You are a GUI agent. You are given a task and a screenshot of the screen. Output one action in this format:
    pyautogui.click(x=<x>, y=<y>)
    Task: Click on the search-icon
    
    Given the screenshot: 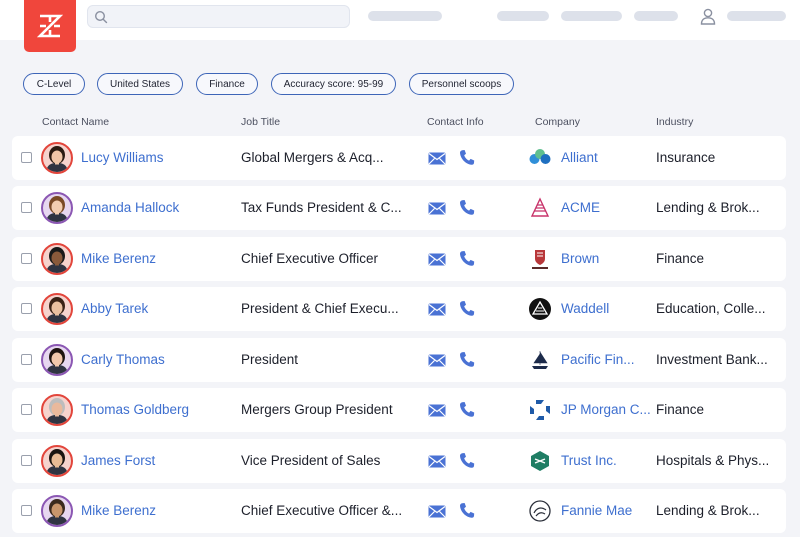 What is the action you would take?
    pyautogui.click(x=101, y=17)
    